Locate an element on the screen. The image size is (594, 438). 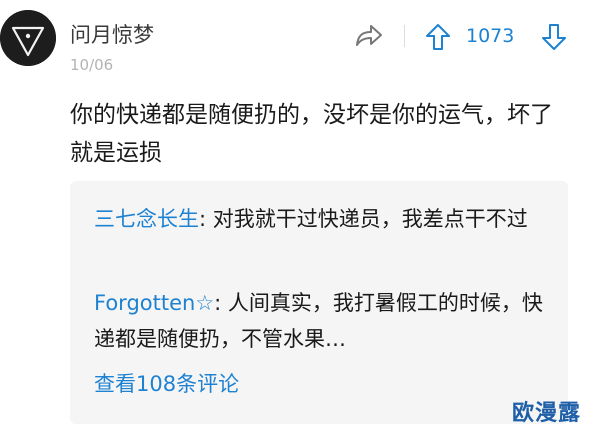
view-all-comments-link: 查看108条评论 is located at coordinates (166, 384).